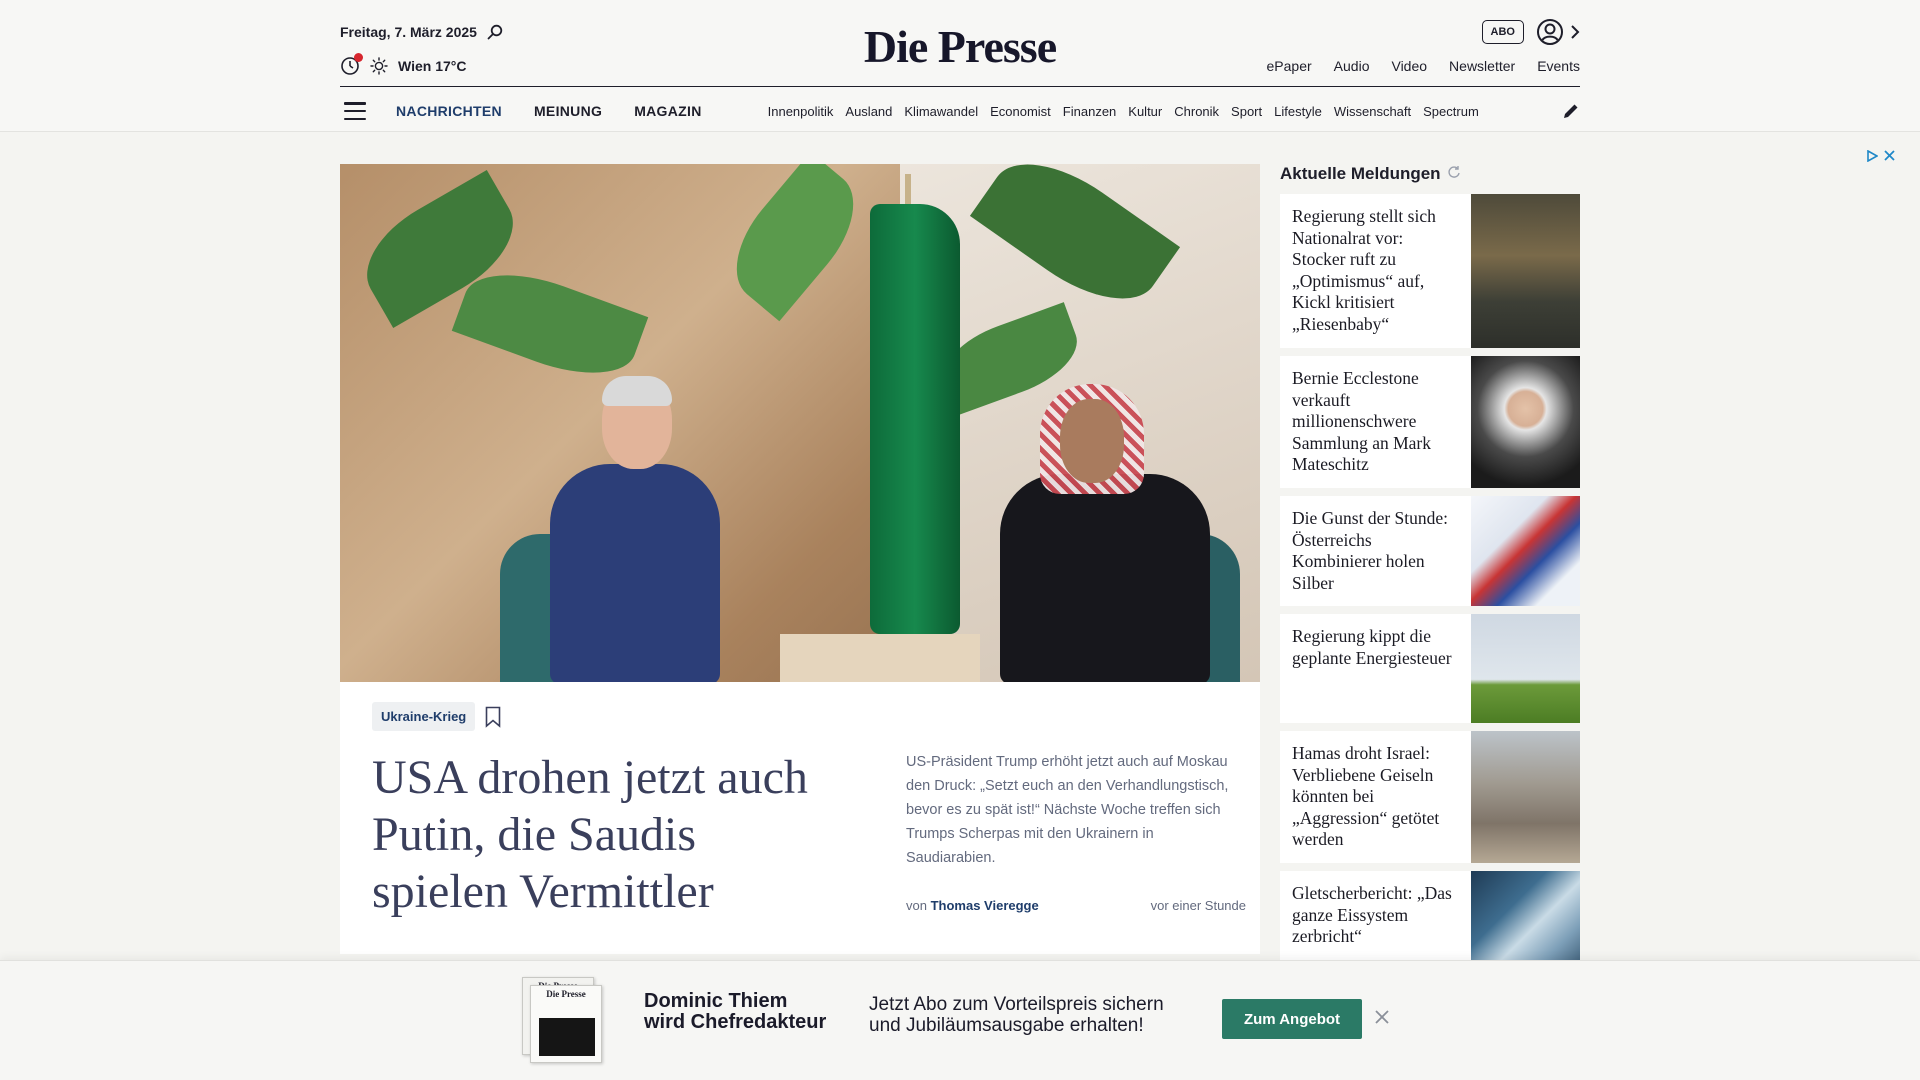 The width and height of the screenshot is (1920, 1080). Describe the element at coordinates (637, 391) in the screenshot. I see `image-person-left-hair` at that location.